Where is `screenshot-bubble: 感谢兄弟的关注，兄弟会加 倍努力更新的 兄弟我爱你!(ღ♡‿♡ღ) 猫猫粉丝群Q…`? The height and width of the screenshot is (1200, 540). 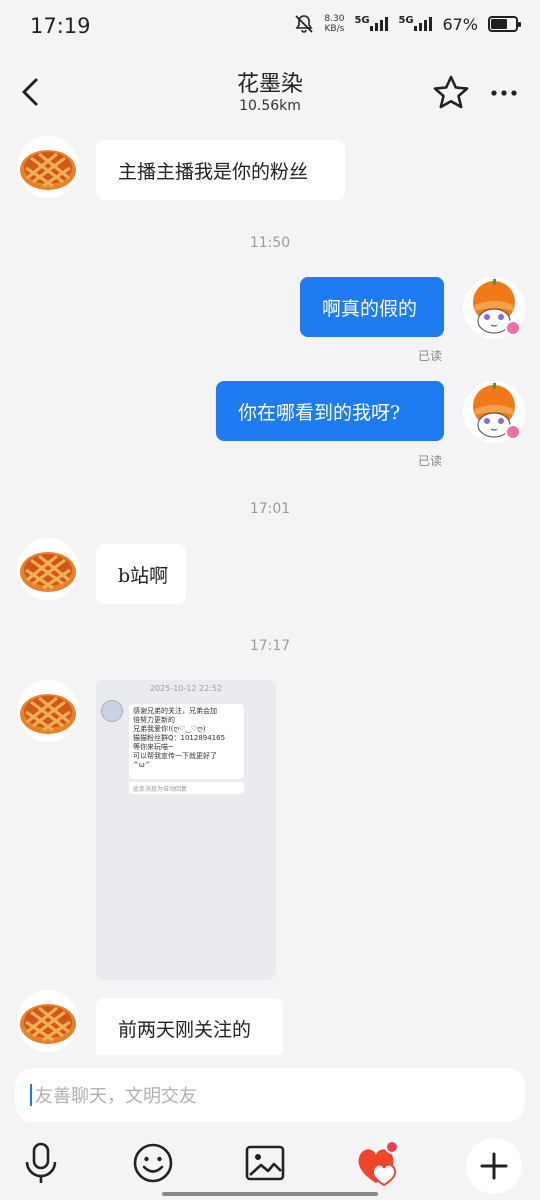
screenshot-bubble: 感谢兄弟的关注，兄弟会加 倍努力更新的 兄弟我爱你!(ღ♡‿♡ღ) 猫猫粉丝群Q… is located at coordinates (186, 741).